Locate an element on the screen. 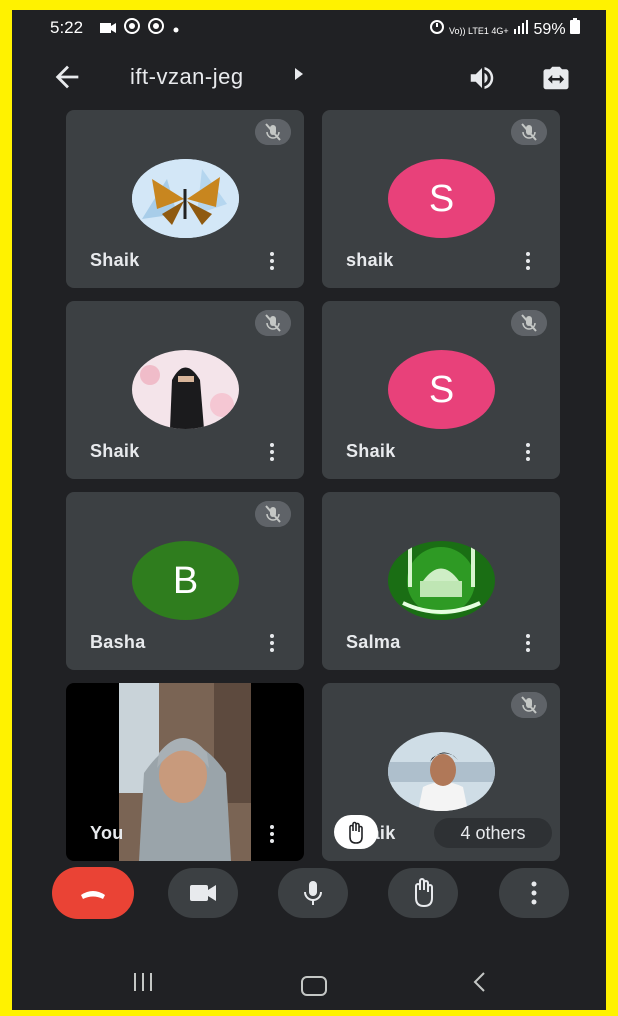 This screenshot has width=618, height=1016. camera-button is located at coordinates (203, 893).